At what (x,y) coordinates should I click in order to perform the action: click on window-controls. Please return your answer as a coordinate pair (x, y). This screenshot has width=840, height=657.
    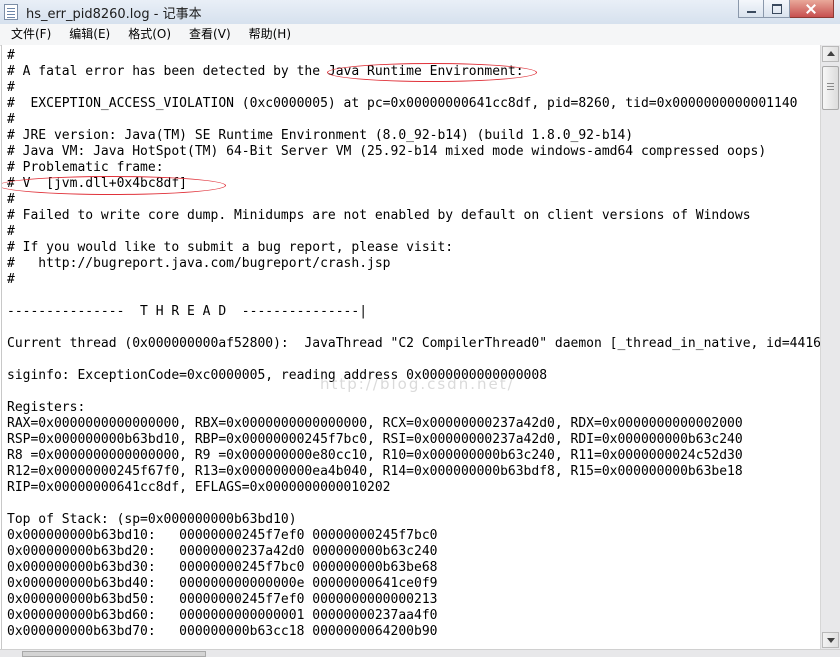
    Looking at the image, I should click on (786, 9).